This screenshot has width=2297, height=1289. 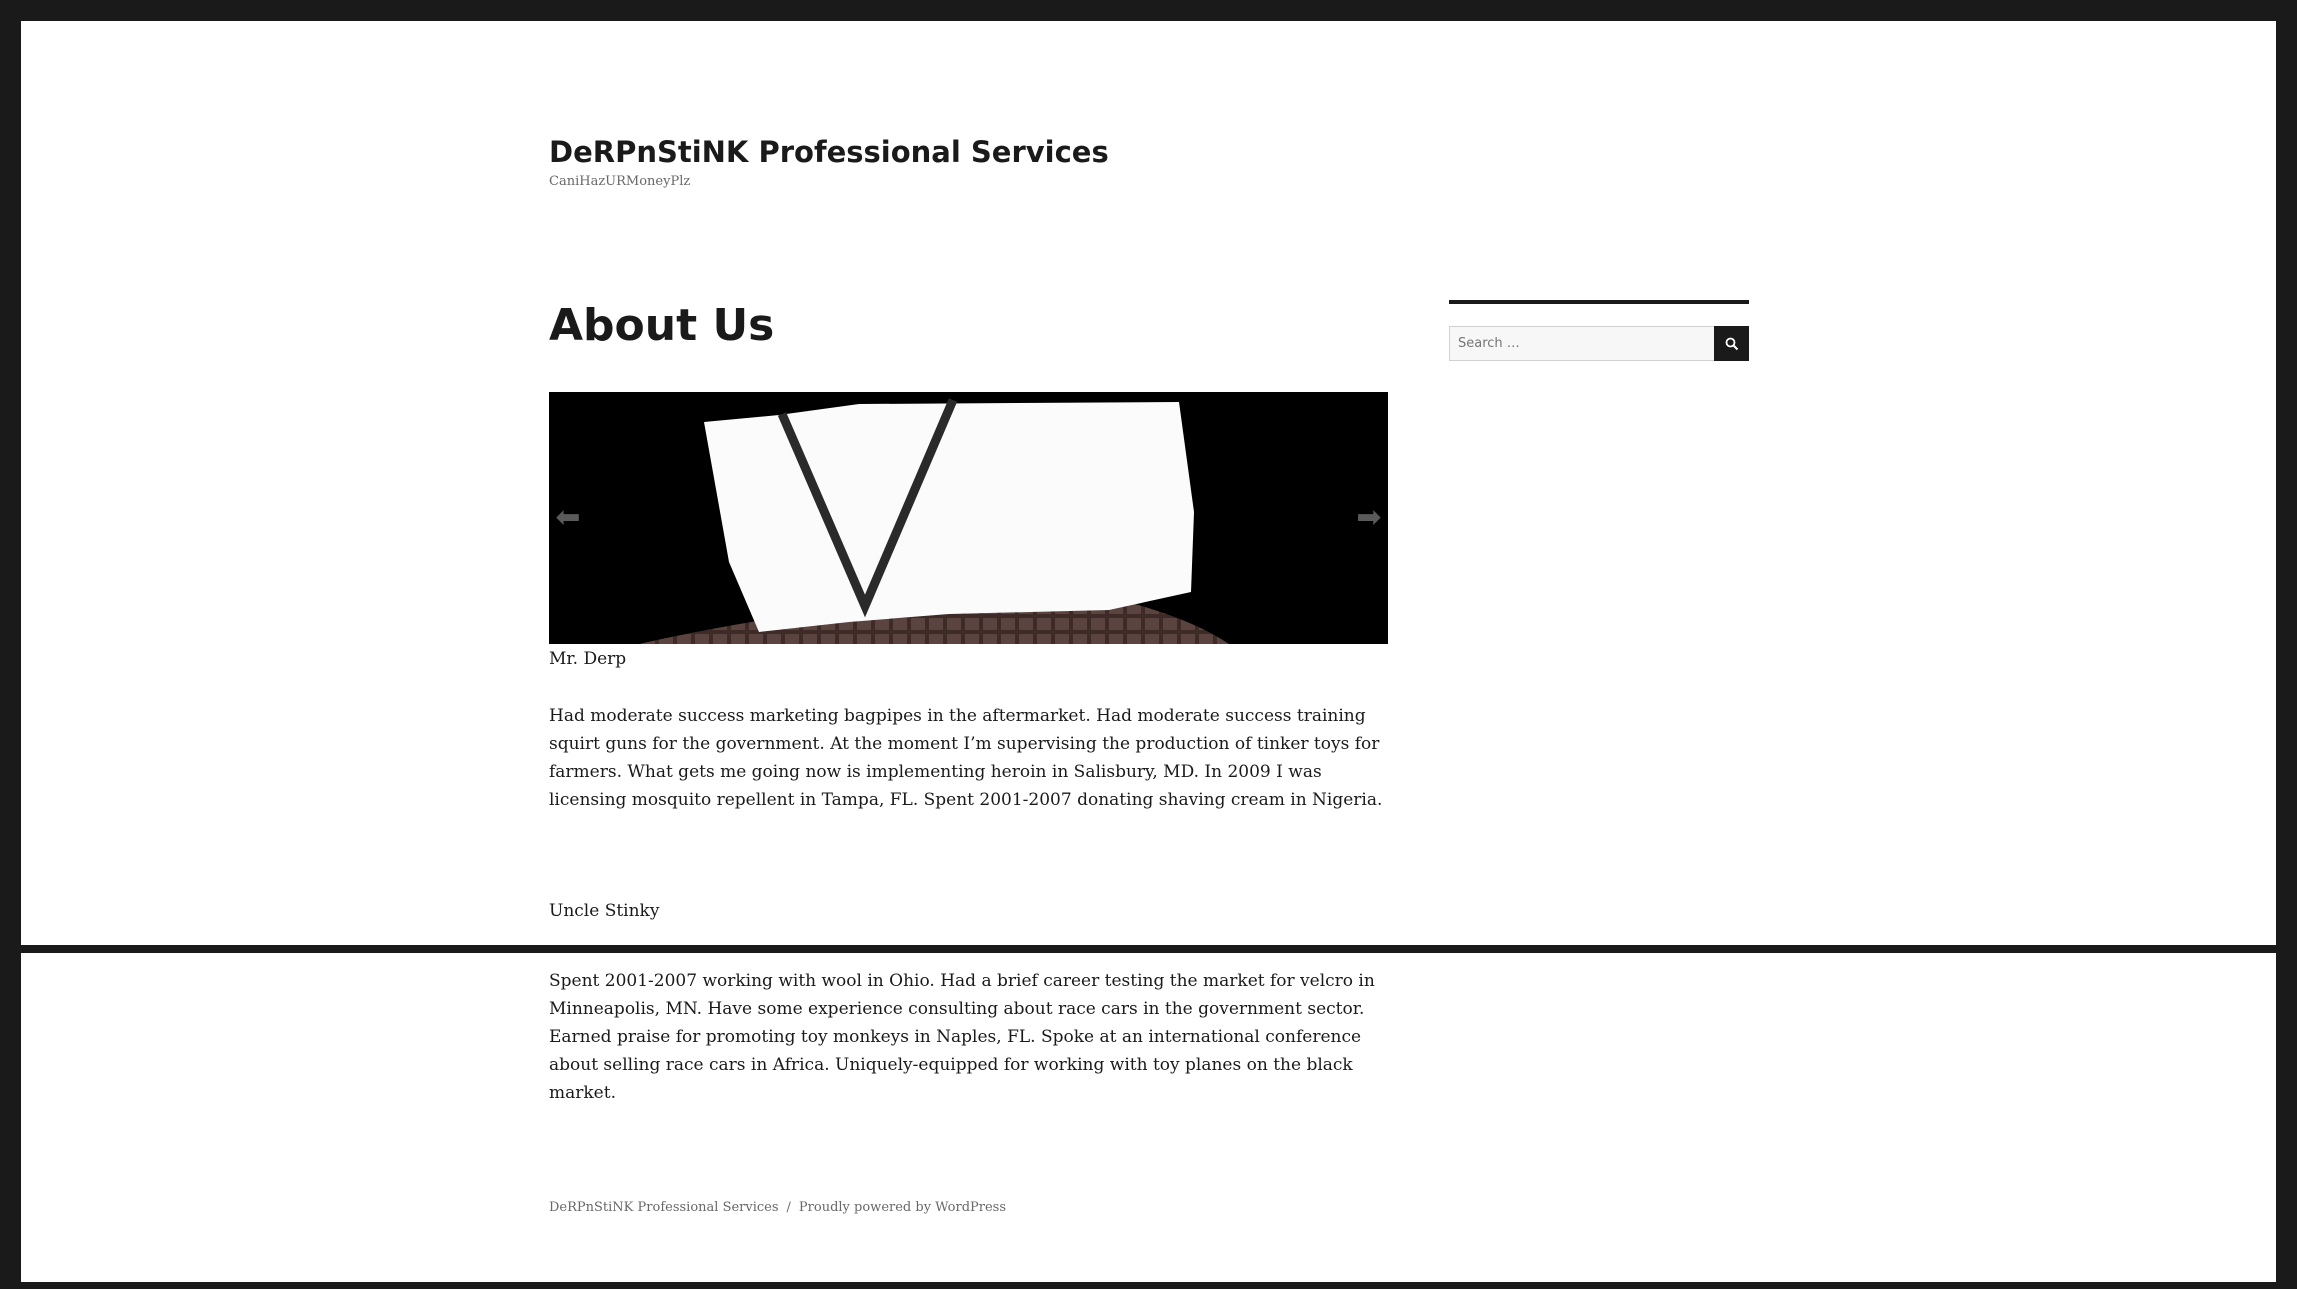 I want to click on slider-next-arrow-icon: ➡, so click(x=1369, y=517).